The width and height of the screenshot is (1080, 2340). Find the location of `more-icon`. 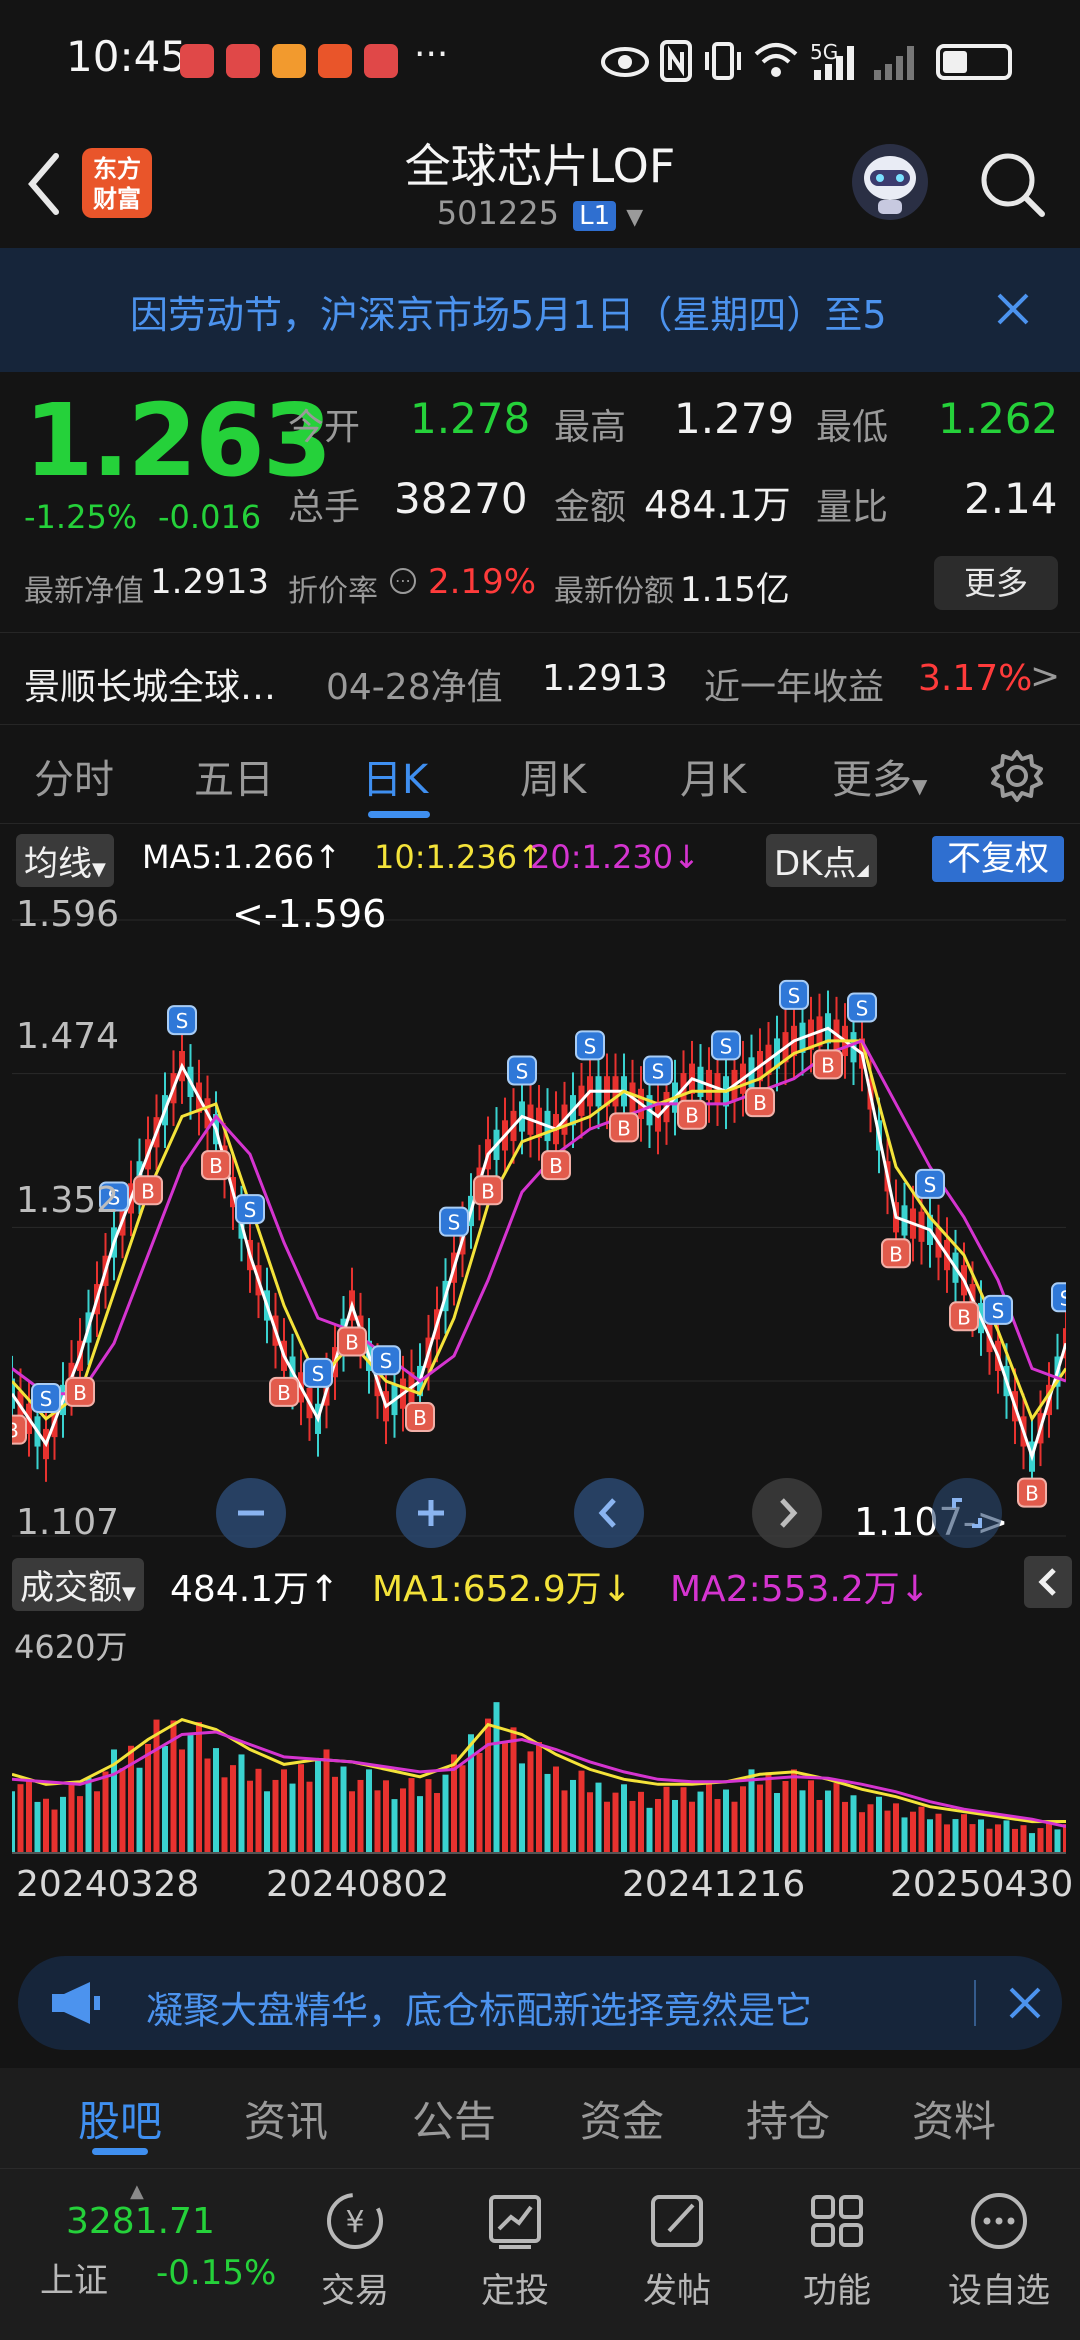

more-icon is located at coordinates (999, 2221).